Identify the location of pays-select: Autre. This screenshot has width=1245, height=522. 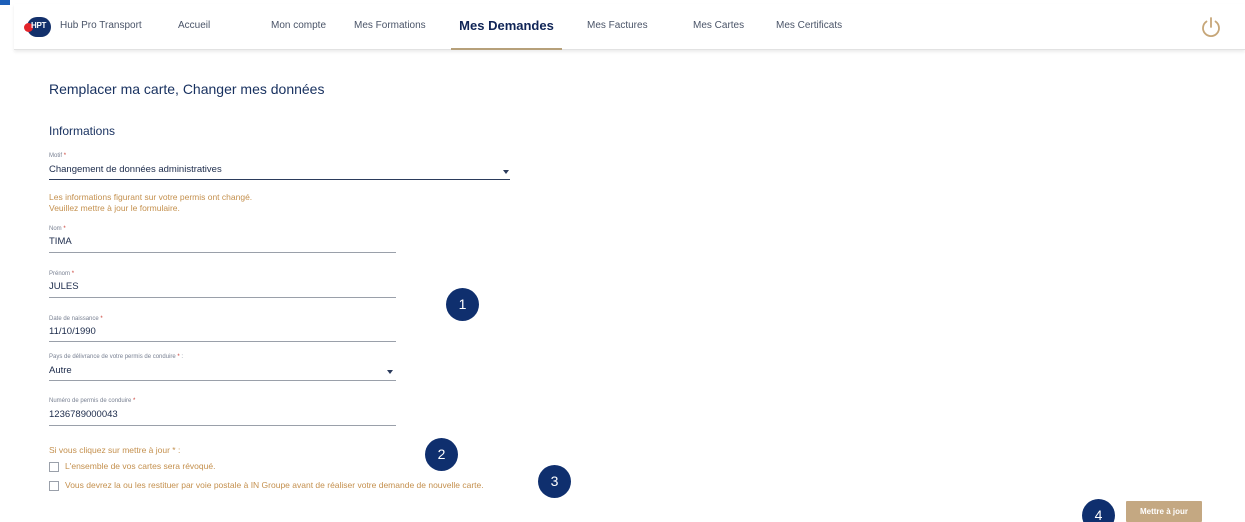
(60, 370).